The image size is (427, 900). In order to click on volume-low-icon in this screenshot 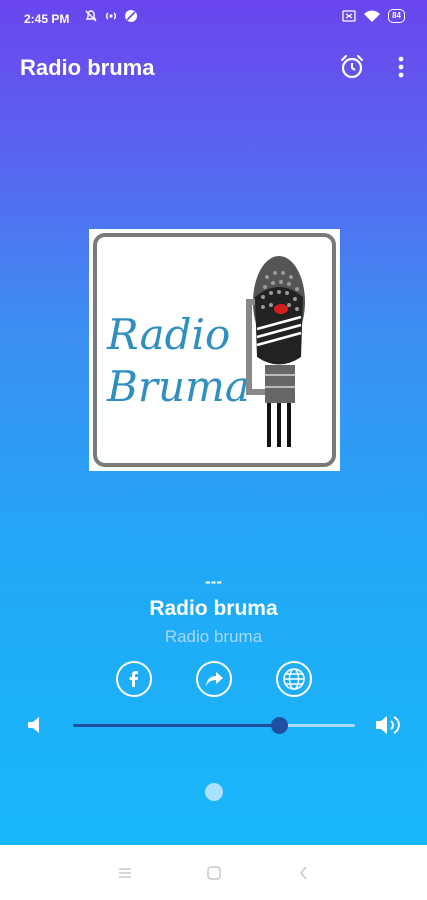, I will do `click(35, 725)`.